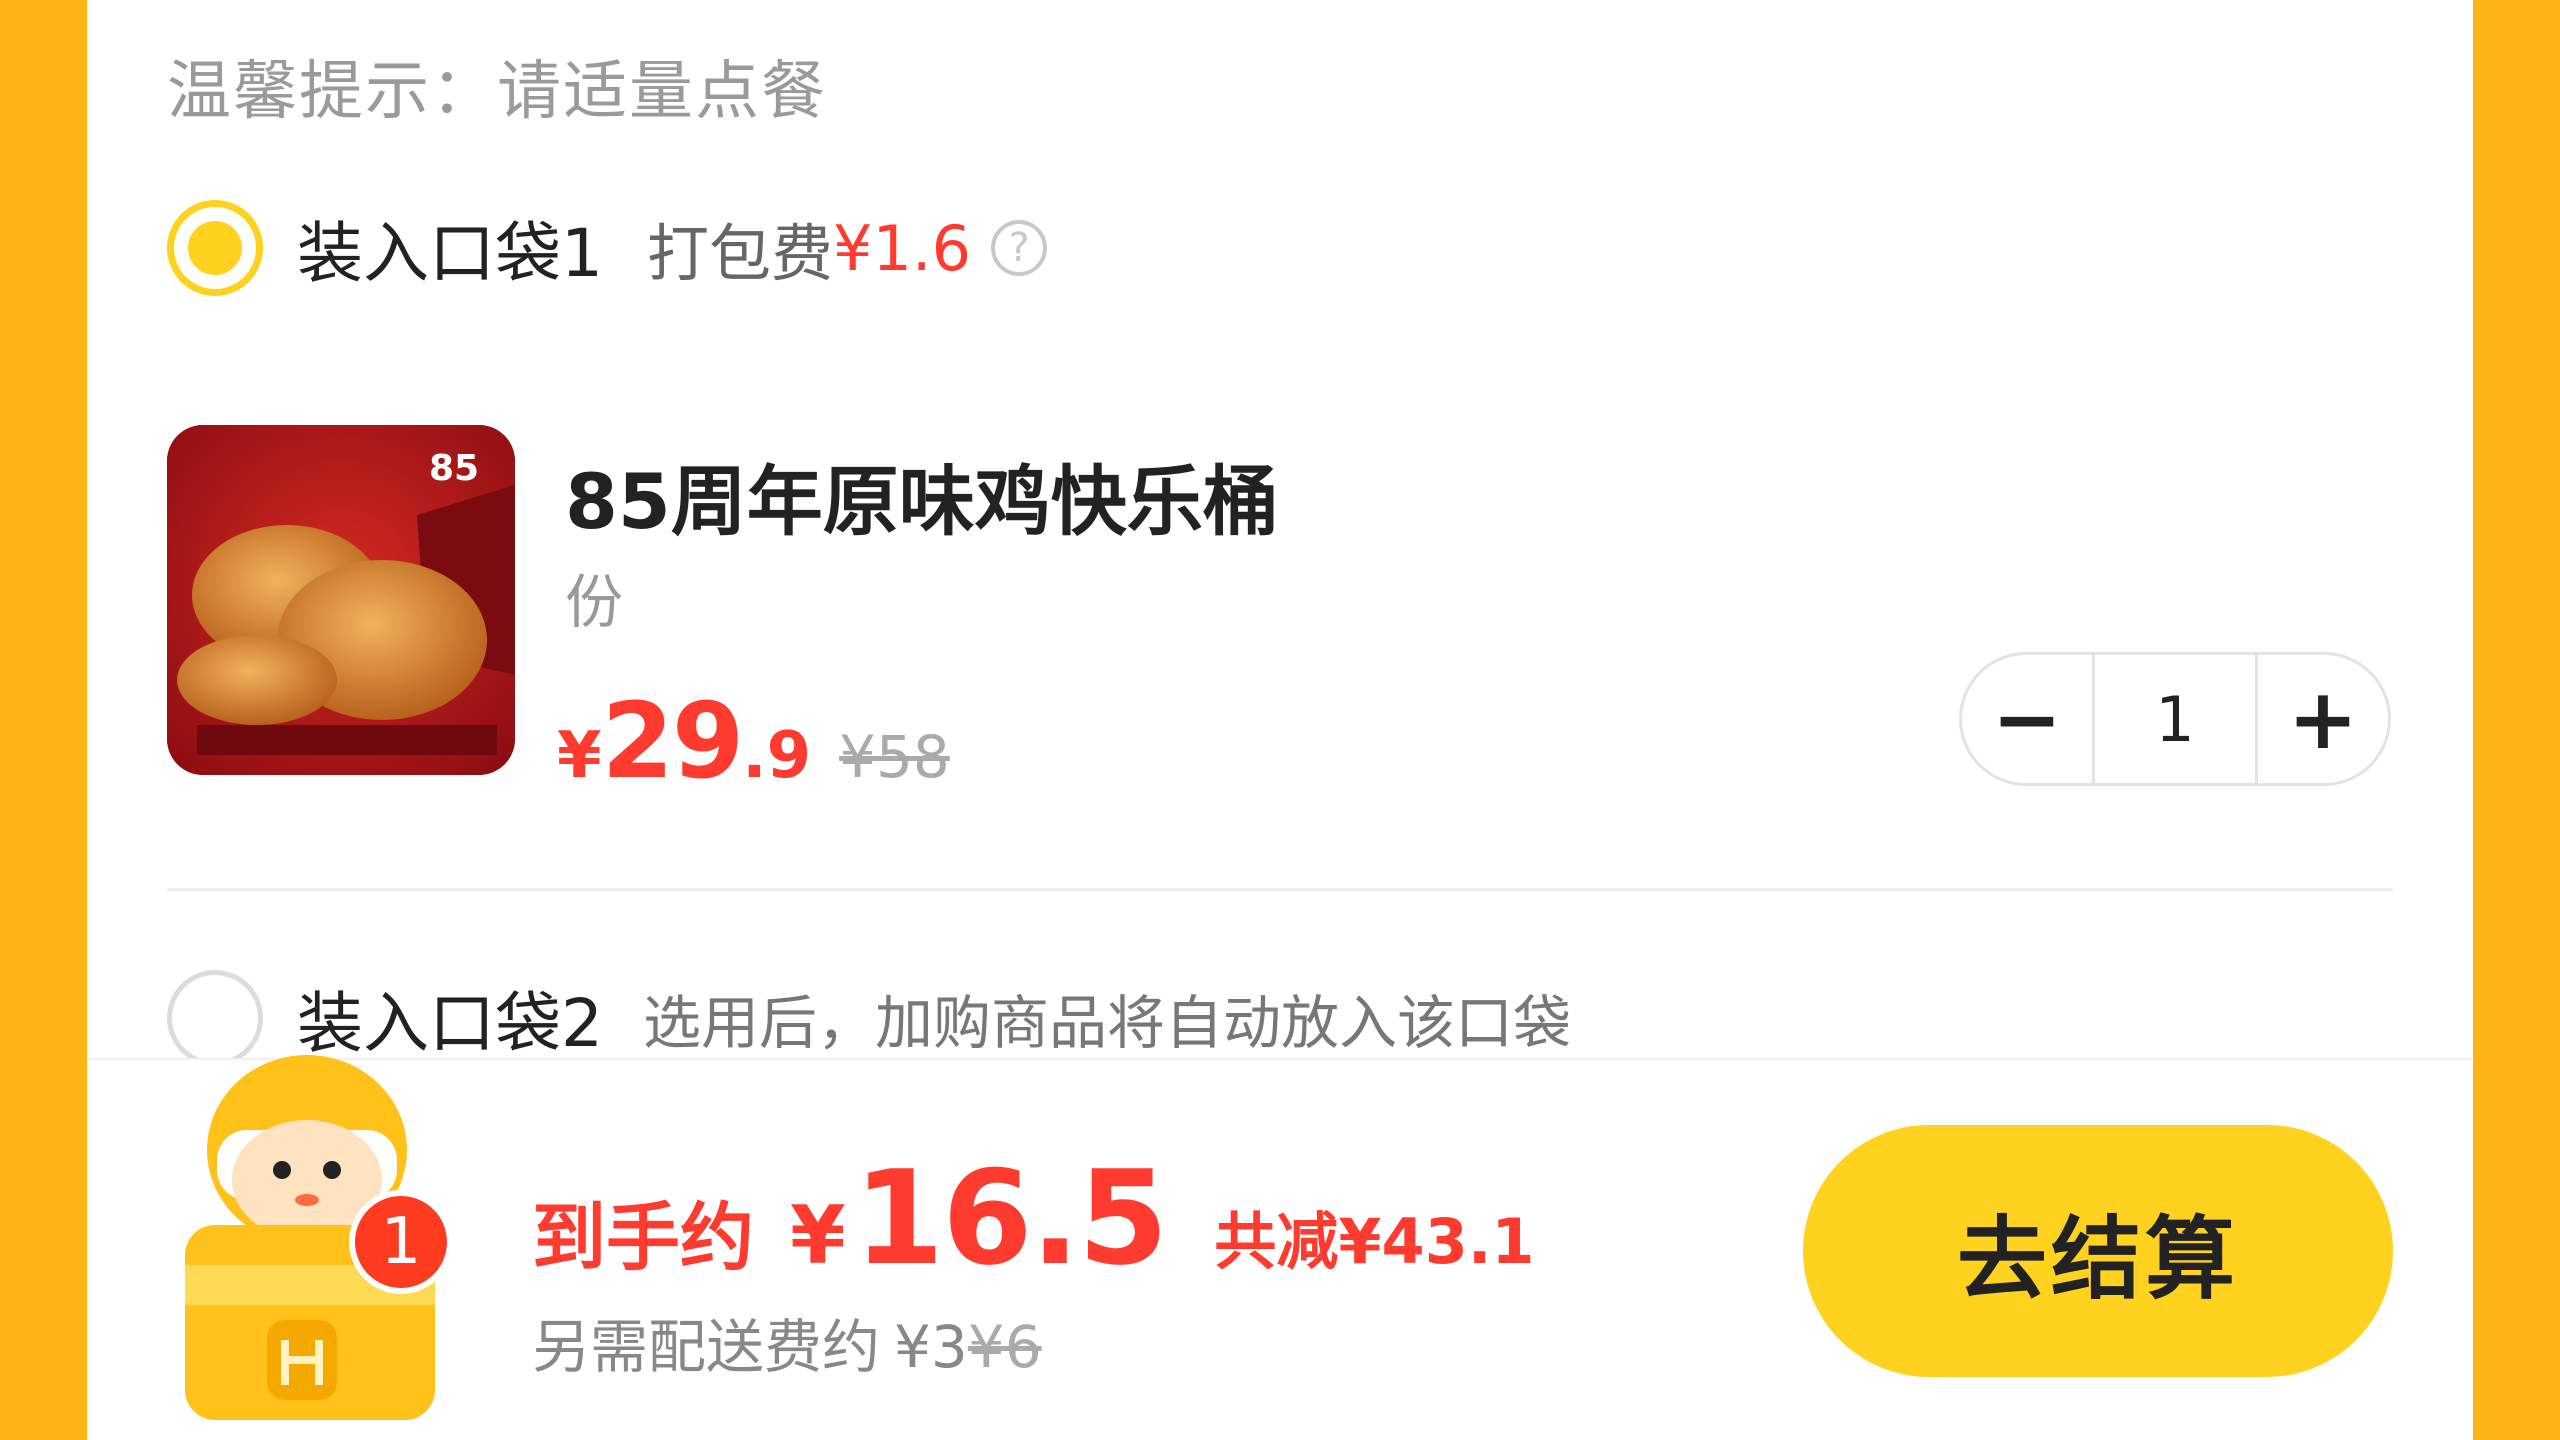  What do you see at coordinates (579, 756) in the screenshot?
I see `price-symbol: ¥` at bounding box center [579, 756].